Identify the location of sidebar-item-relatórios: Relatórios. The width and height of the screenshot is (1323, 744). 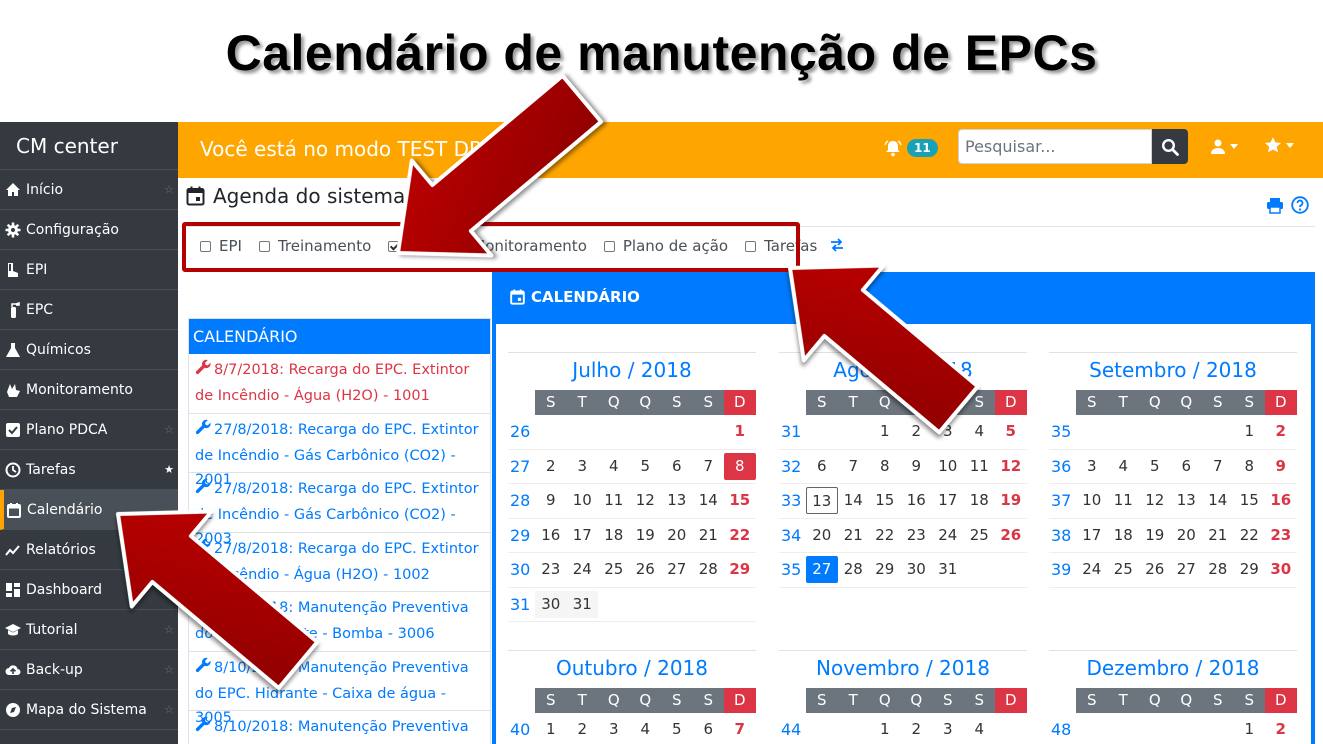
(89, 550).